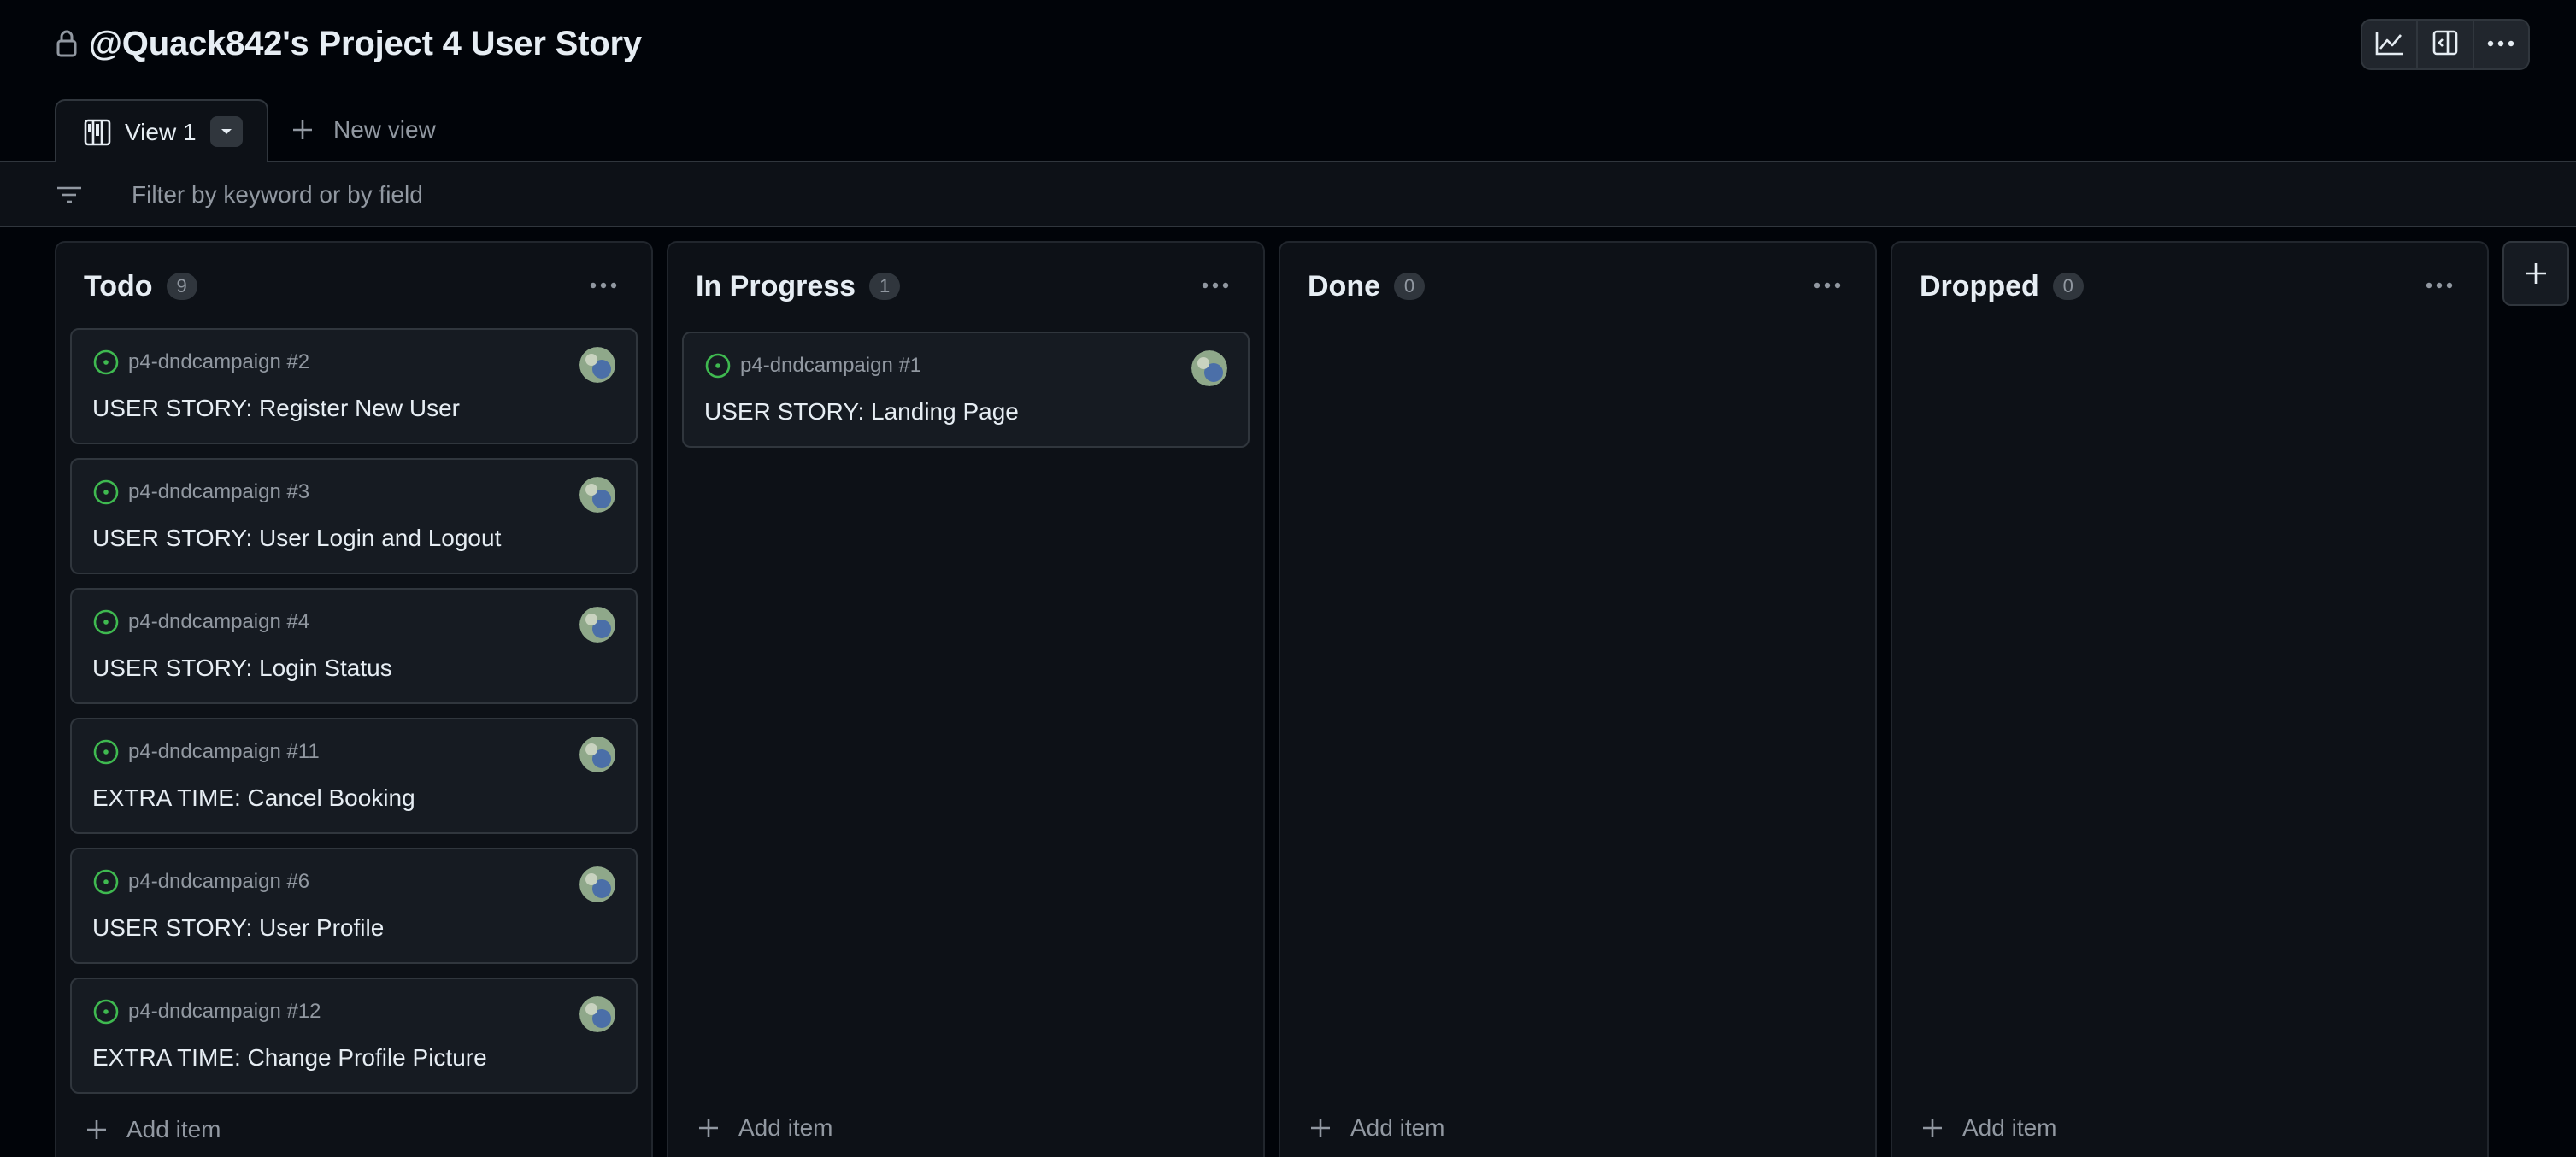  Describe the element at coordinates (218, 362) in the screenshot. I see `card-repo-label: p4-dndcampaign #2` at that location.